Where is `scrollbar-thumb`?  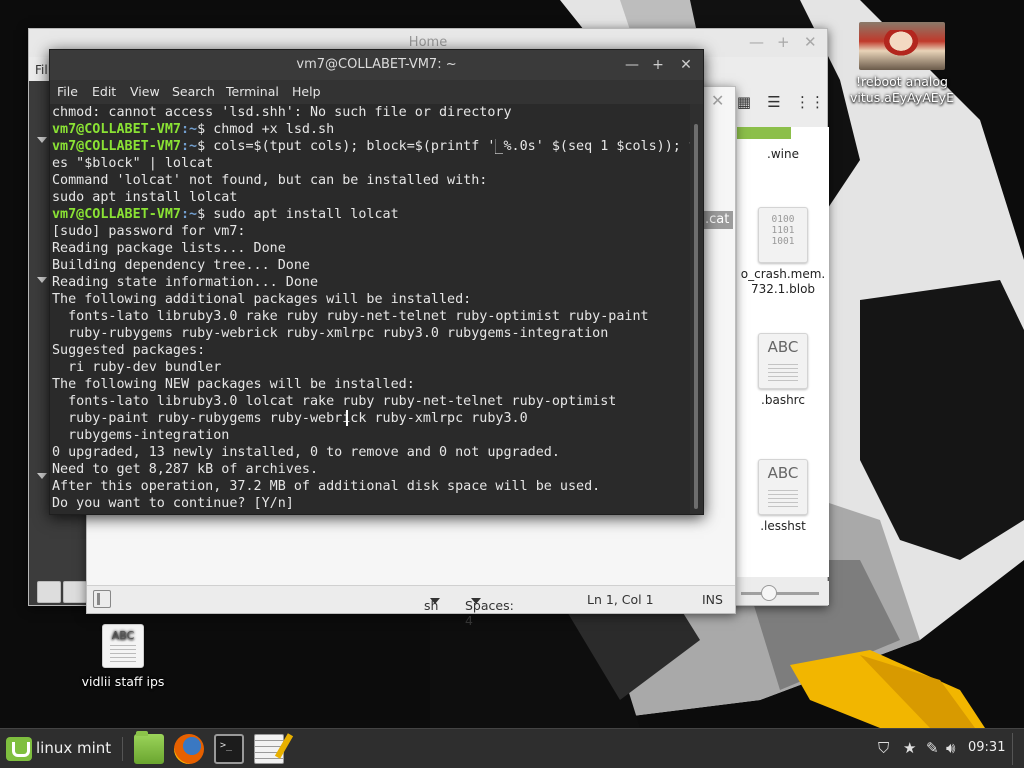 scrollbar-thumb is located at coordinates (696, 316).